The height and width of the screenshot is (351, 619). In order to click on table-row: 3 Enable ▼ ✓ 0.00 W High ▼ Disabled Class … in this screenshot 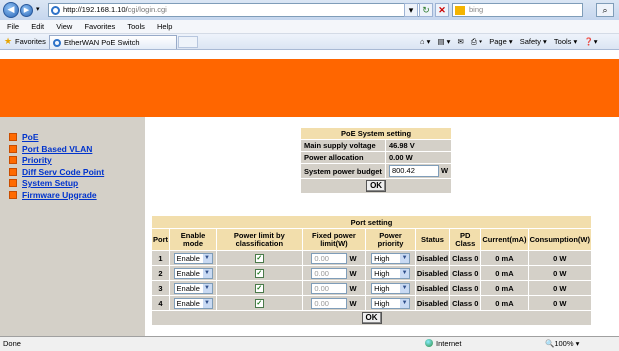, I will do `click(372, 288)`.